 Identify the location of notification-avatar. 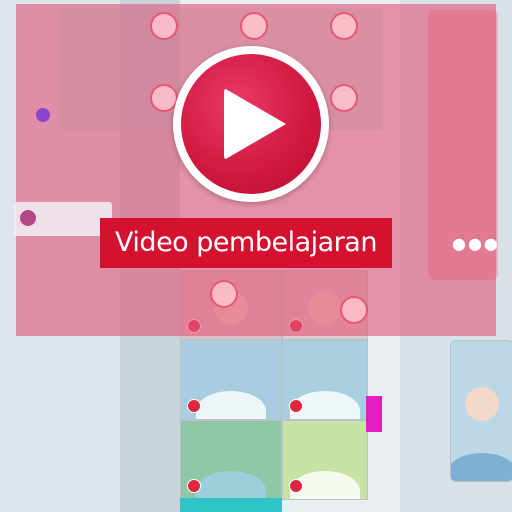
(28, 218).